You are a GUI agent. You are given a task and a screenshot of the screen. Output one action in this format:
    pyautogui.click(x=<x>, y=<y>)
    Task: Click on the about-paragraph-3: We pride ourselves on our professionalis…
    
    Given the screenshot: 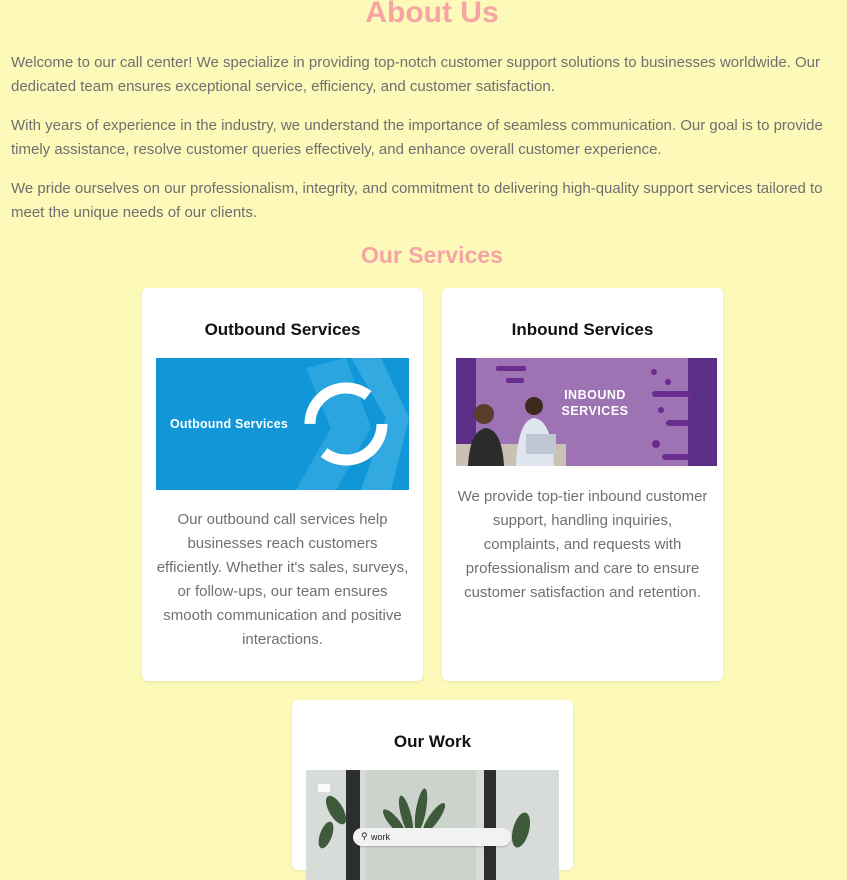 What is the action you would take?
    pyautogui.click(x=417, y=200)
    